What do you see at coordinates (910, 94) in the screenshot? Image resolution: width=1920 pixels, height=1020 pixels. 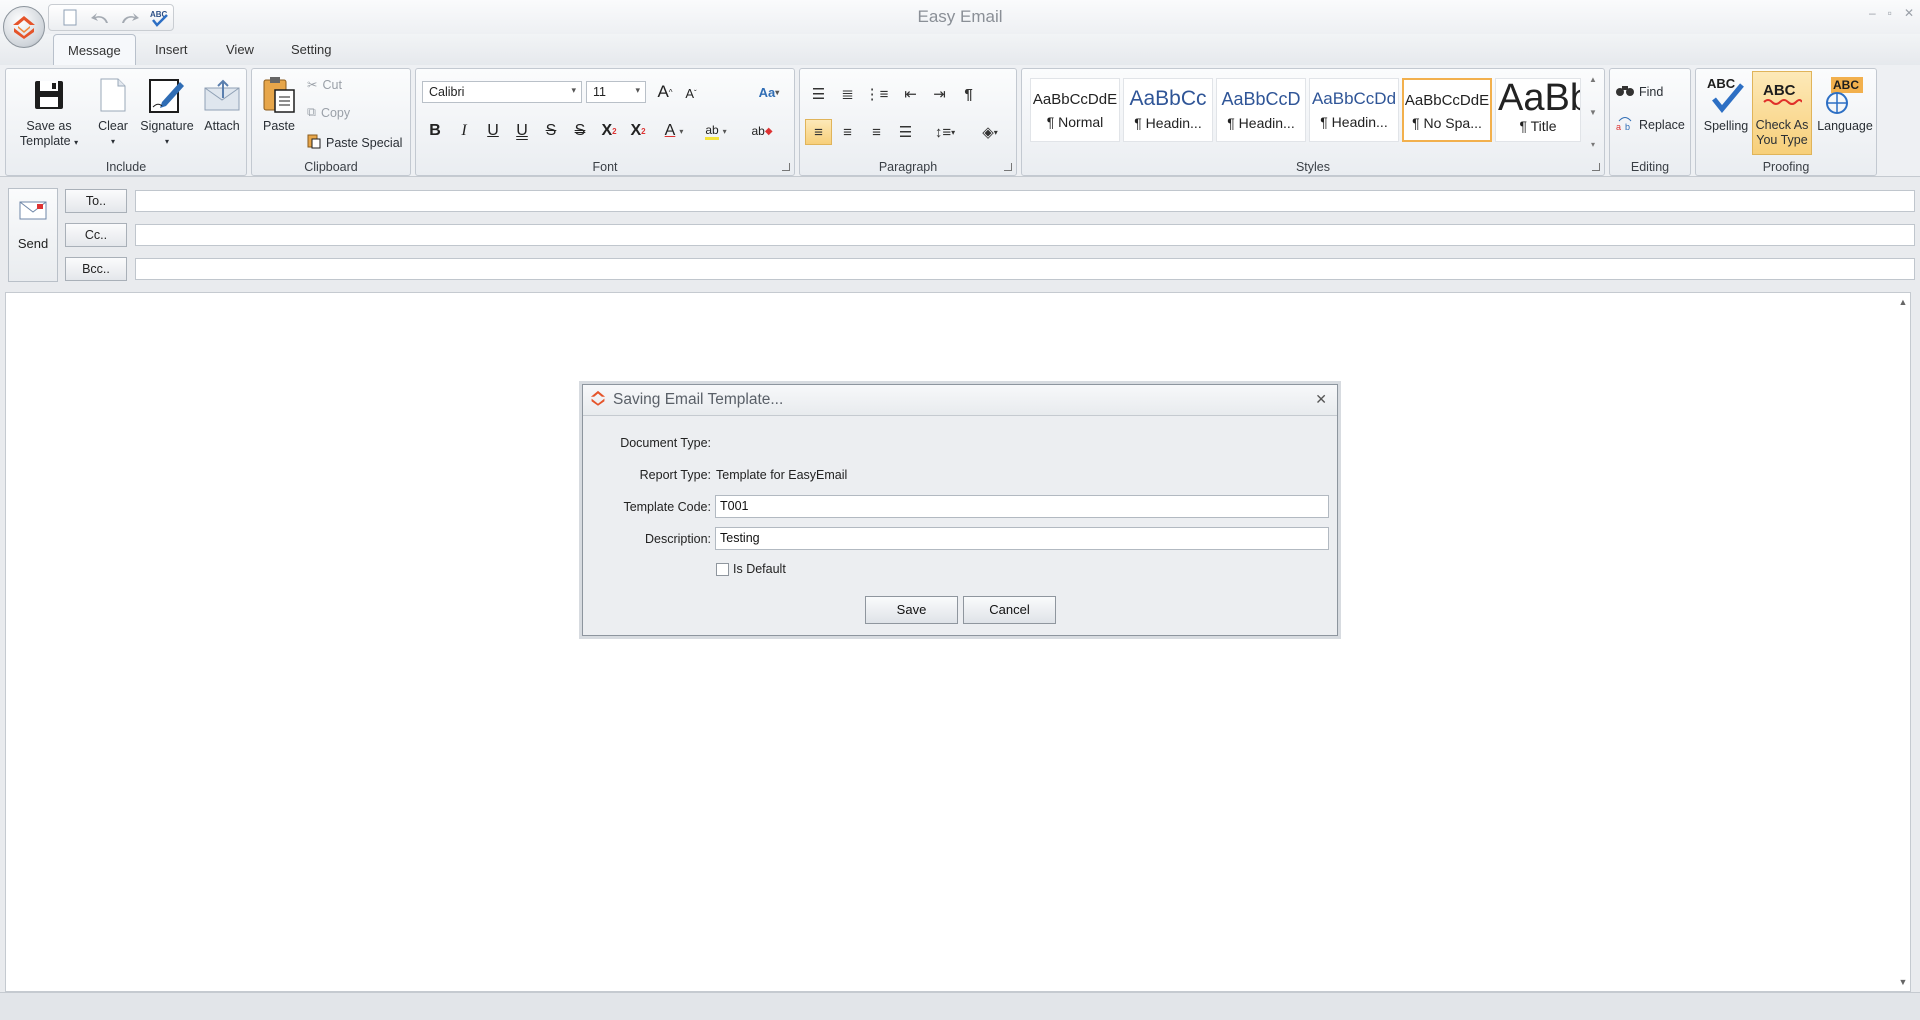 I see `decrease-indent-icon: ⇤` at bounding box center [910, 94].